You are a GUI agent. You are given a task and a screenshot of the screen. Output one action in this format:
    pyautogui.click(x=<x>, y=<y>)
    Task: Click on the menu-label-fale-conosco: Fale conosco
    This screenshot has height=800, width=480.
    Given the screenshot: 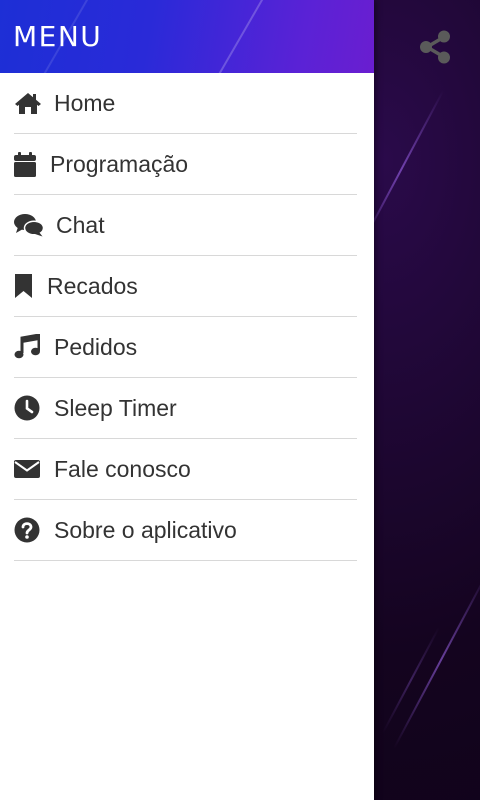 What is the action you would take?
    pyautogui.click(x=122, y=468)
    